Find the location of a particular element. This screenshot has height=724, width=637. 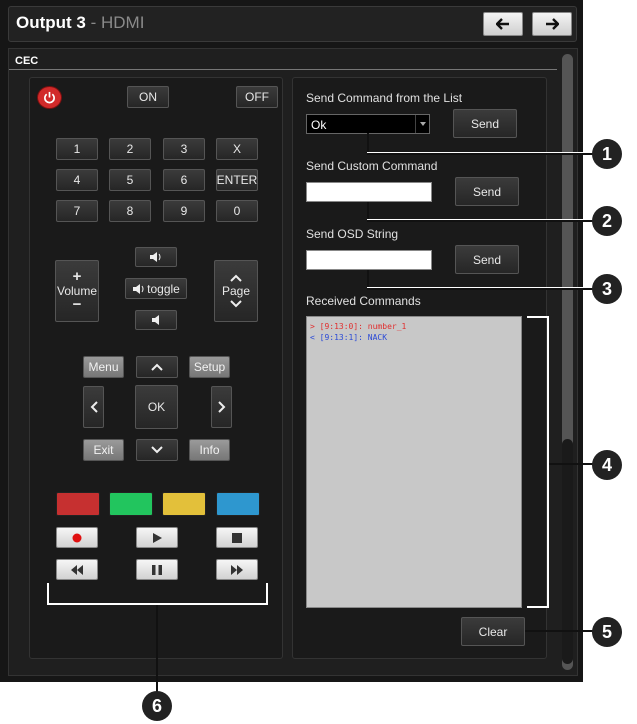

keypad-key-x: X is located at coordinates (237, 149).